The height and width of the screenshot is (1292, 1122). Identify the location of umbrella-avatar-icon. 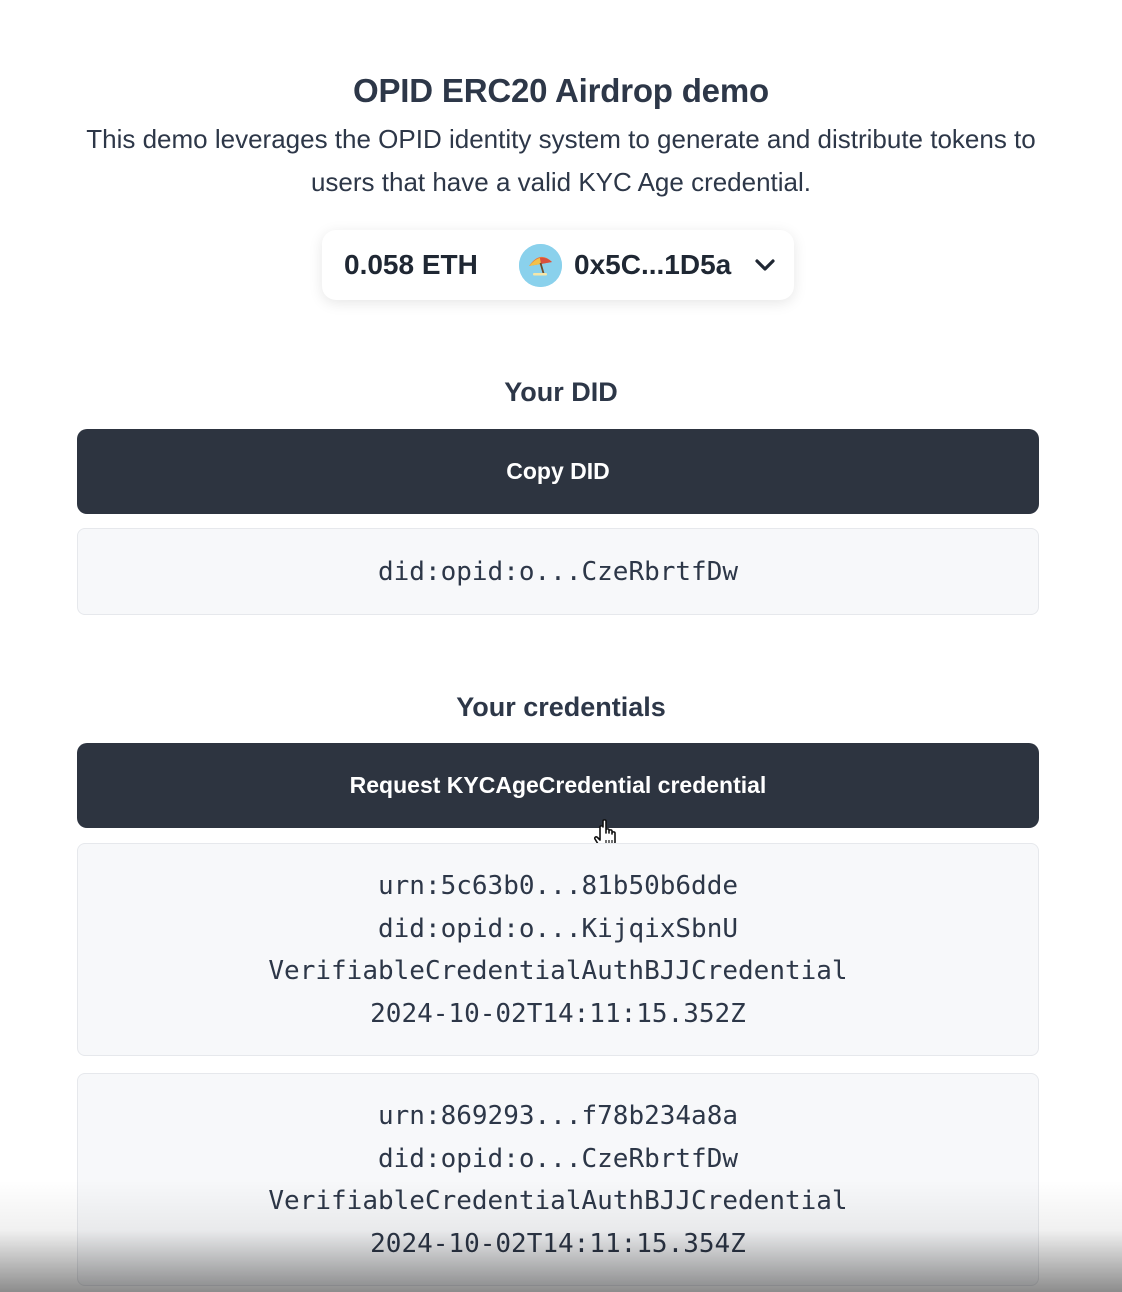
(540, 265).